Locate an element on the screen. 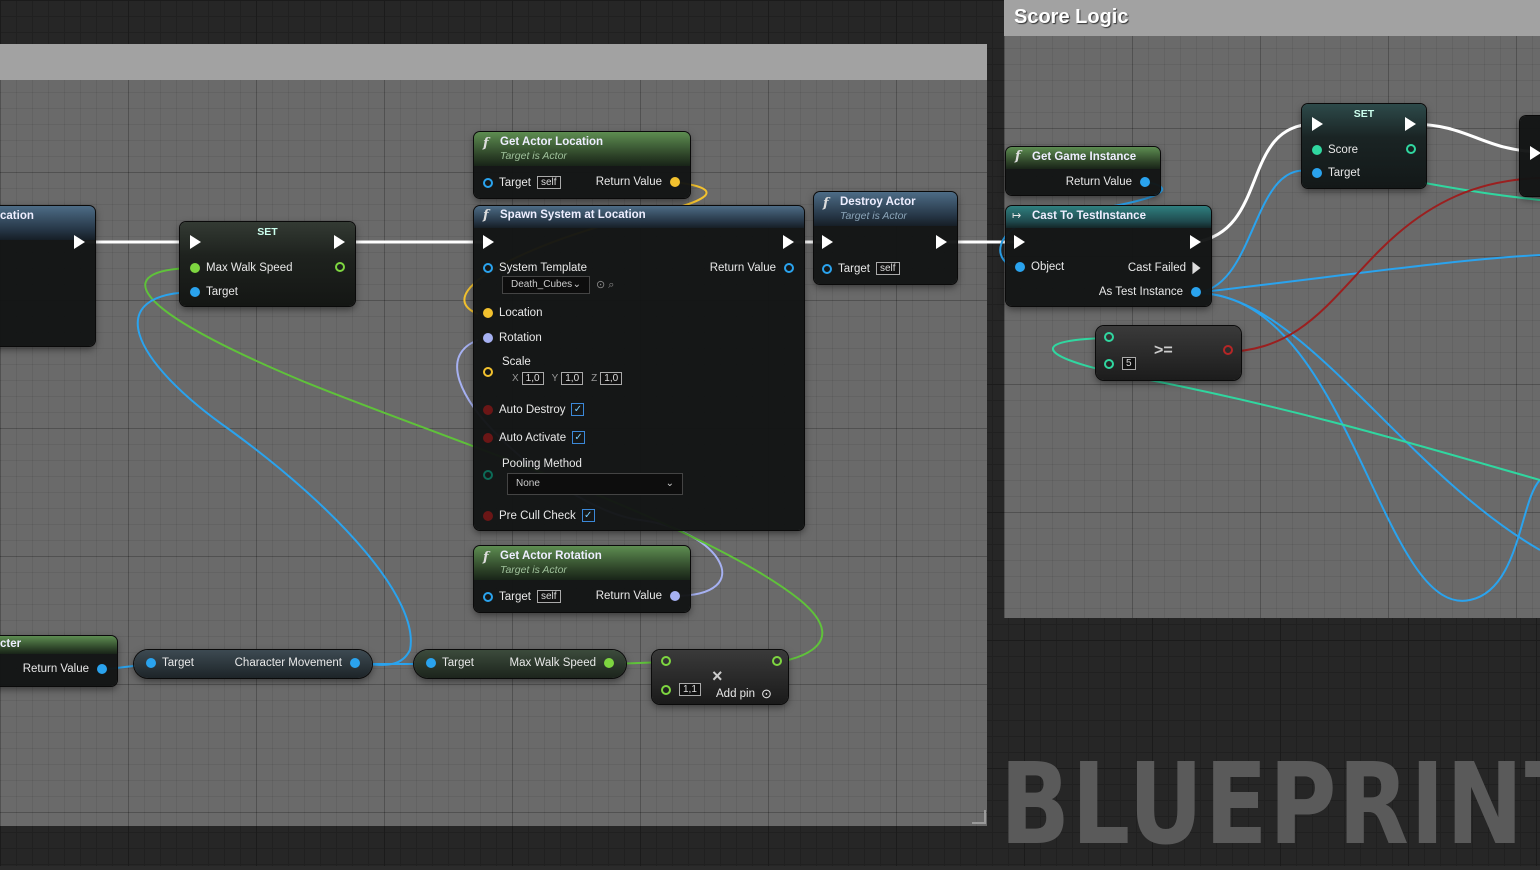 The image size is (1540, 870). node-set-max-walk-speed: SET Max Walk Speed Target is located at coordinates (267, 264).